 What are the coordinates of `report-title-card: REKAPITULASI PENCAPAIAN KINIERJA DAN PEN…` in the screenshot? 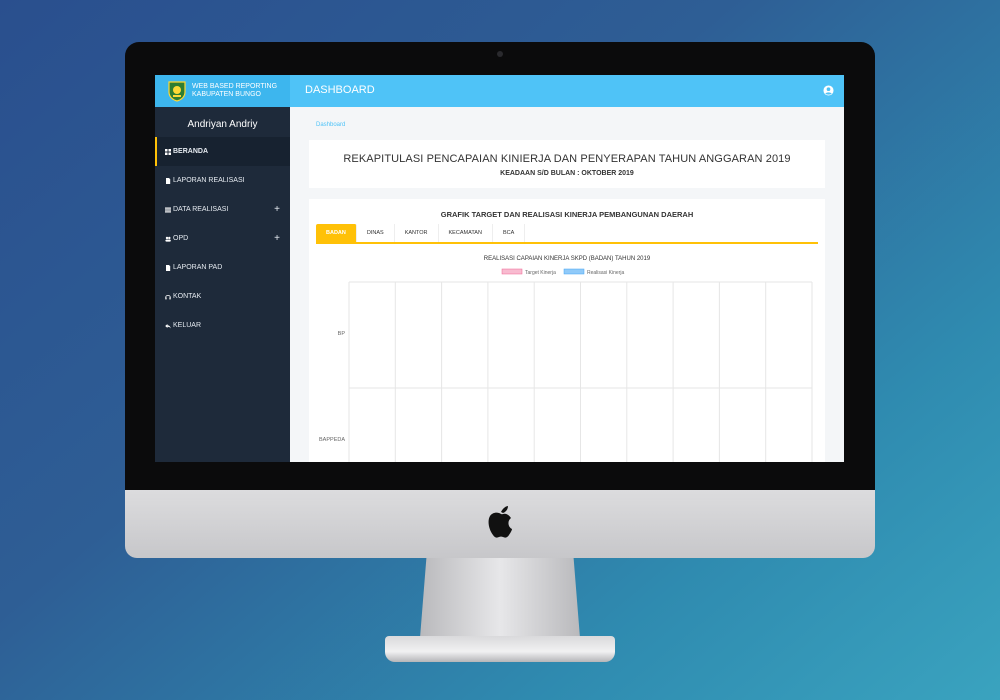 It's located at (567, 164).